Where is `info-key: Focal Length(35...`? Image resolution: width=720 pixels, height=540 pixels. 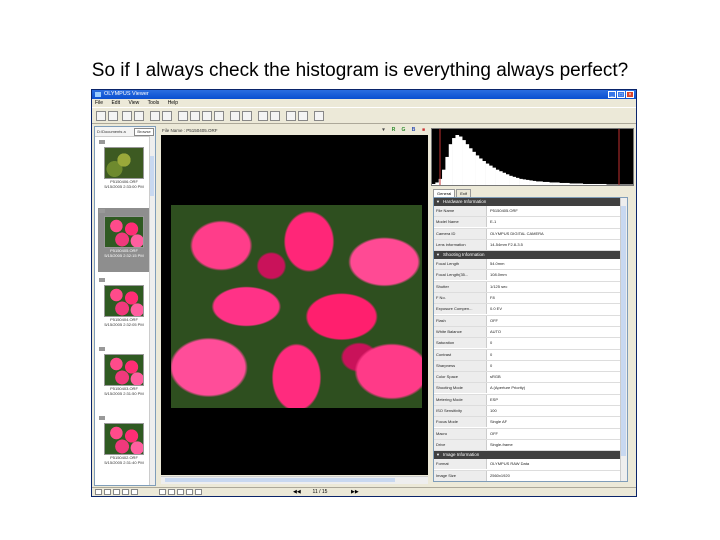 info-key: Focal Length(35... is located at coordinates (460, 275).